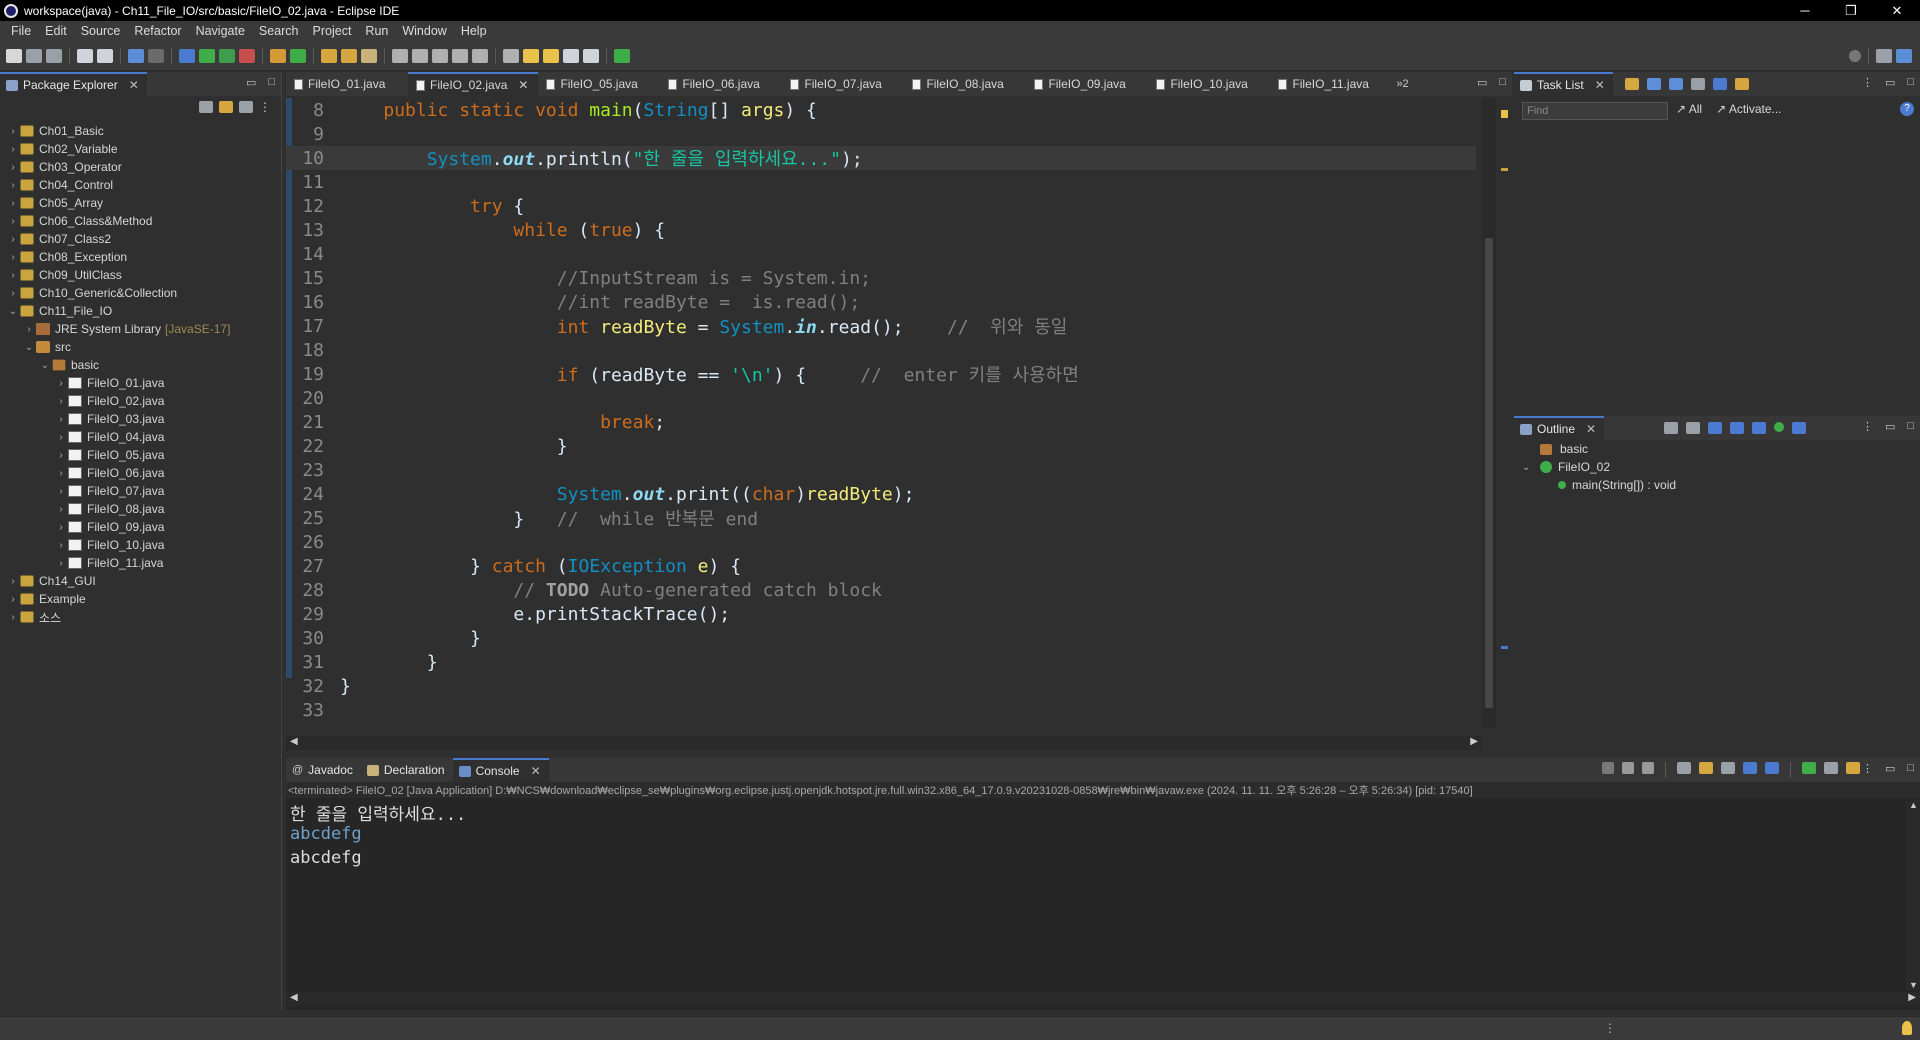 The width and height of the screenshot is (1920, 1040). What do you see at coordinates (1855, 55) in the screenshot?
I see `search-icon` at bounding box center [1855, 55].